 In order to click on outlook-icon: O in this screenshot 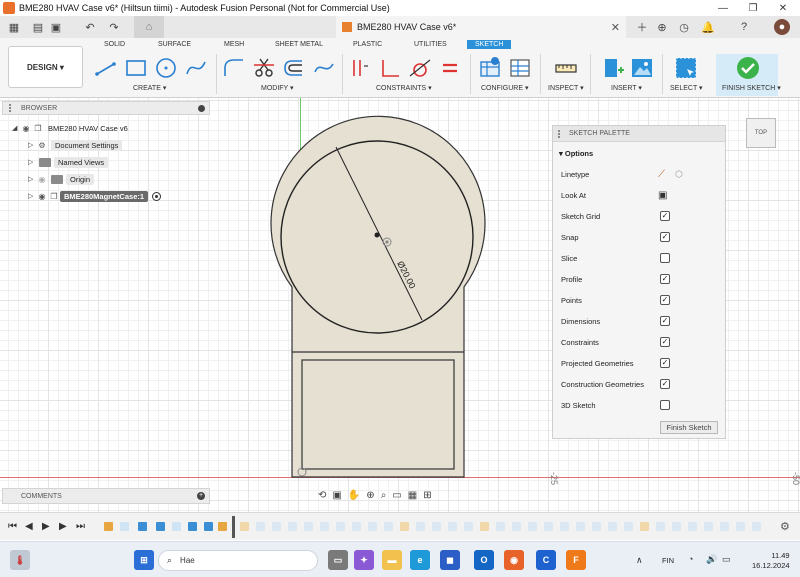, I will do `click(484, 560)`.